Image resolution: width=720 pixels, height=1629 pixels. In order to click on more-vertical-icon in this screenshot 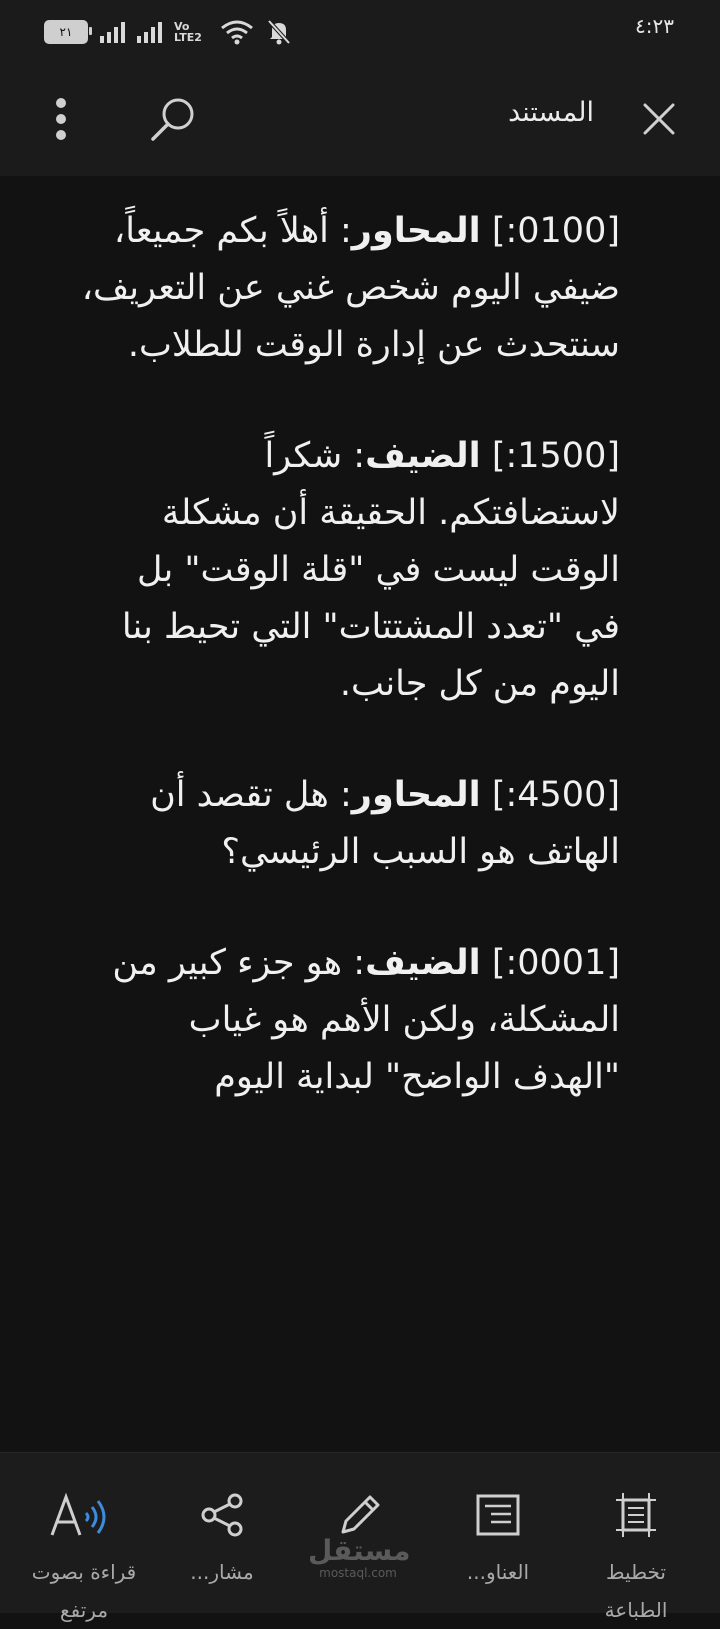, I will do `click(61, 119)`.